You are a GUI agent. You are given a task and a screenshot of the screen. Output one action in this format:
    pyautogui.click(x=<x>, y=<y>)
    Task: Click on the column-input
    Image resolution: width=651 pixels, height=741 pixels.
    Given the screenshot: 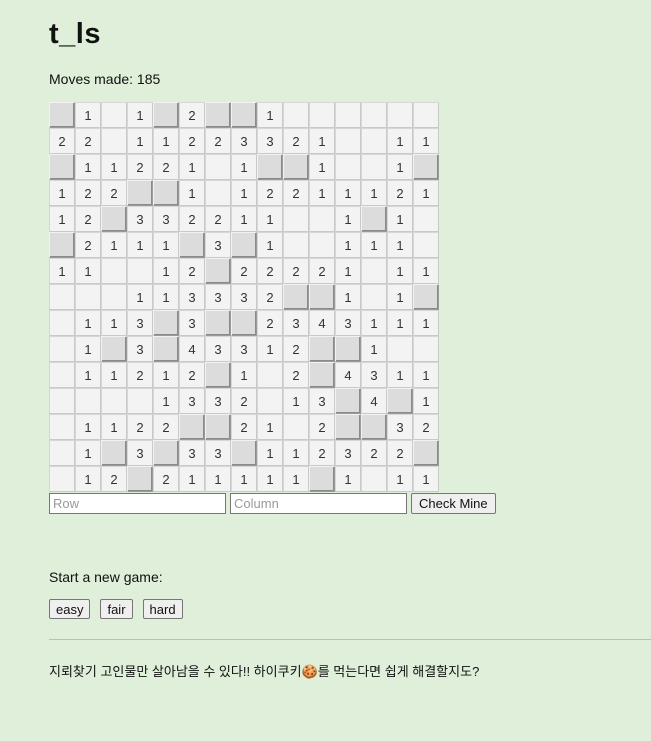 What is the action you would take?
    pyautogui.click(x=318, y=503)
    